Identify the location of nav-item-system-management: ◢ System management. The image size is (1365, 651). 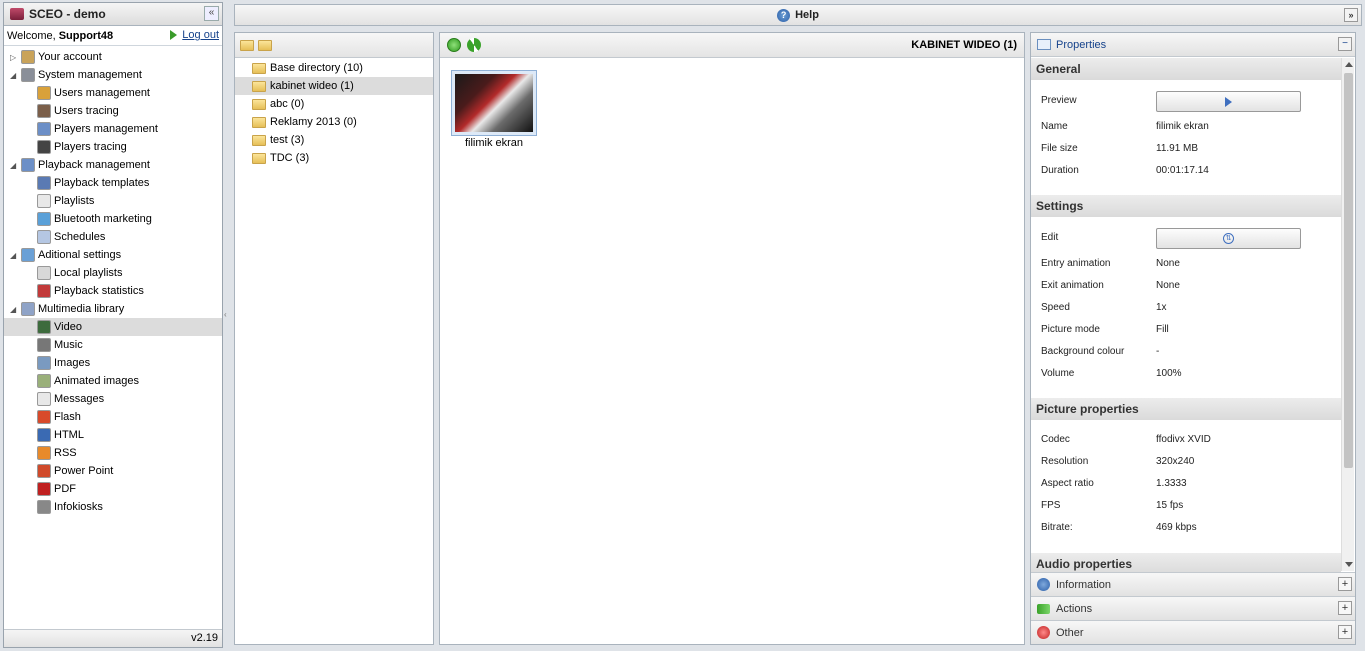
(113, 75).